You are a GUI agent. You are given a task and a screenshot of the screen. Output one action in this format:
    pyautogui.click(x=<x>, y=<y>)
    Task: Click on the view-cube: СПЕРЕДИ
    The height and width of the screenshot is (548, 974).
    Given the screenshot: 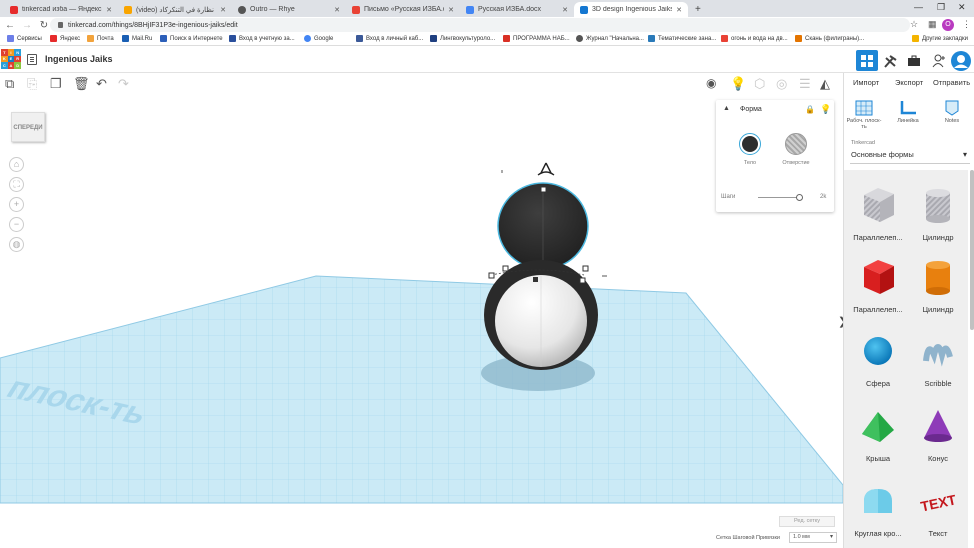 What is the action you would take?
    pyautogui.click(x=28, y=127)
    